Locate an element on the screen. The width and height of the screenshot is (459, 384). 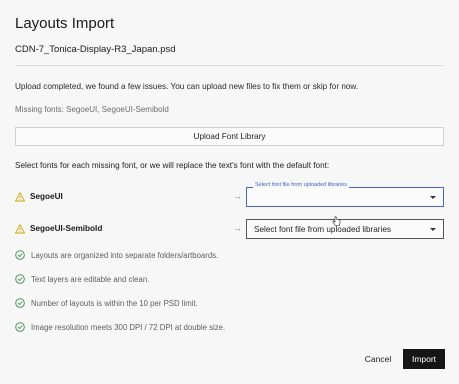
hand-cursor-icon is located at coordinates (336, 221).